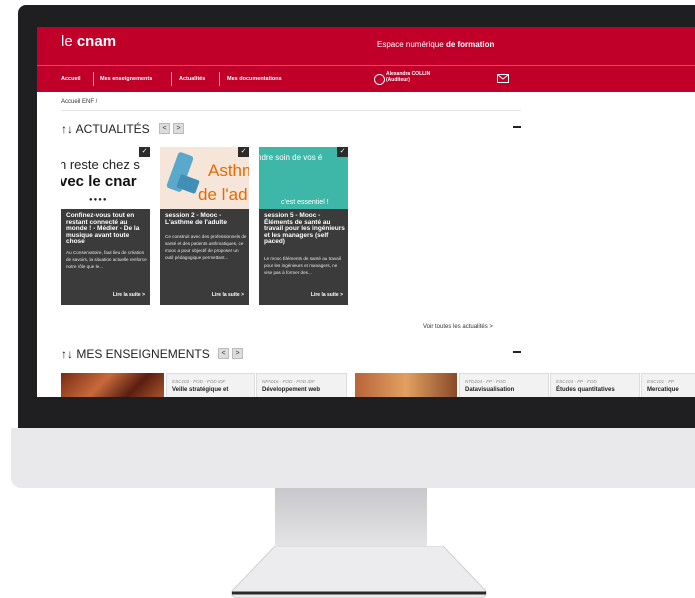  I want to click on site-title-prefix: Espace numérique, so click(411, 44).